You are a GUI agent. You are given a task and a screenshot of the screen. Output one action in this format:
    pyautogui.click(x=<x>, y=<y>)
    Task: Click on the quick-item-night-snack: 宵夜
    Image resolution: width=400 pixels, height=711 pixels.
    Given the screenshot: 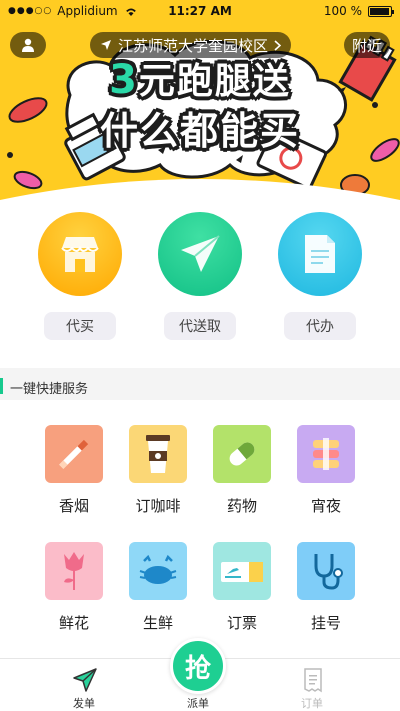 What is the action you would take?
    pyautogui.click(x=326, y=470)
    